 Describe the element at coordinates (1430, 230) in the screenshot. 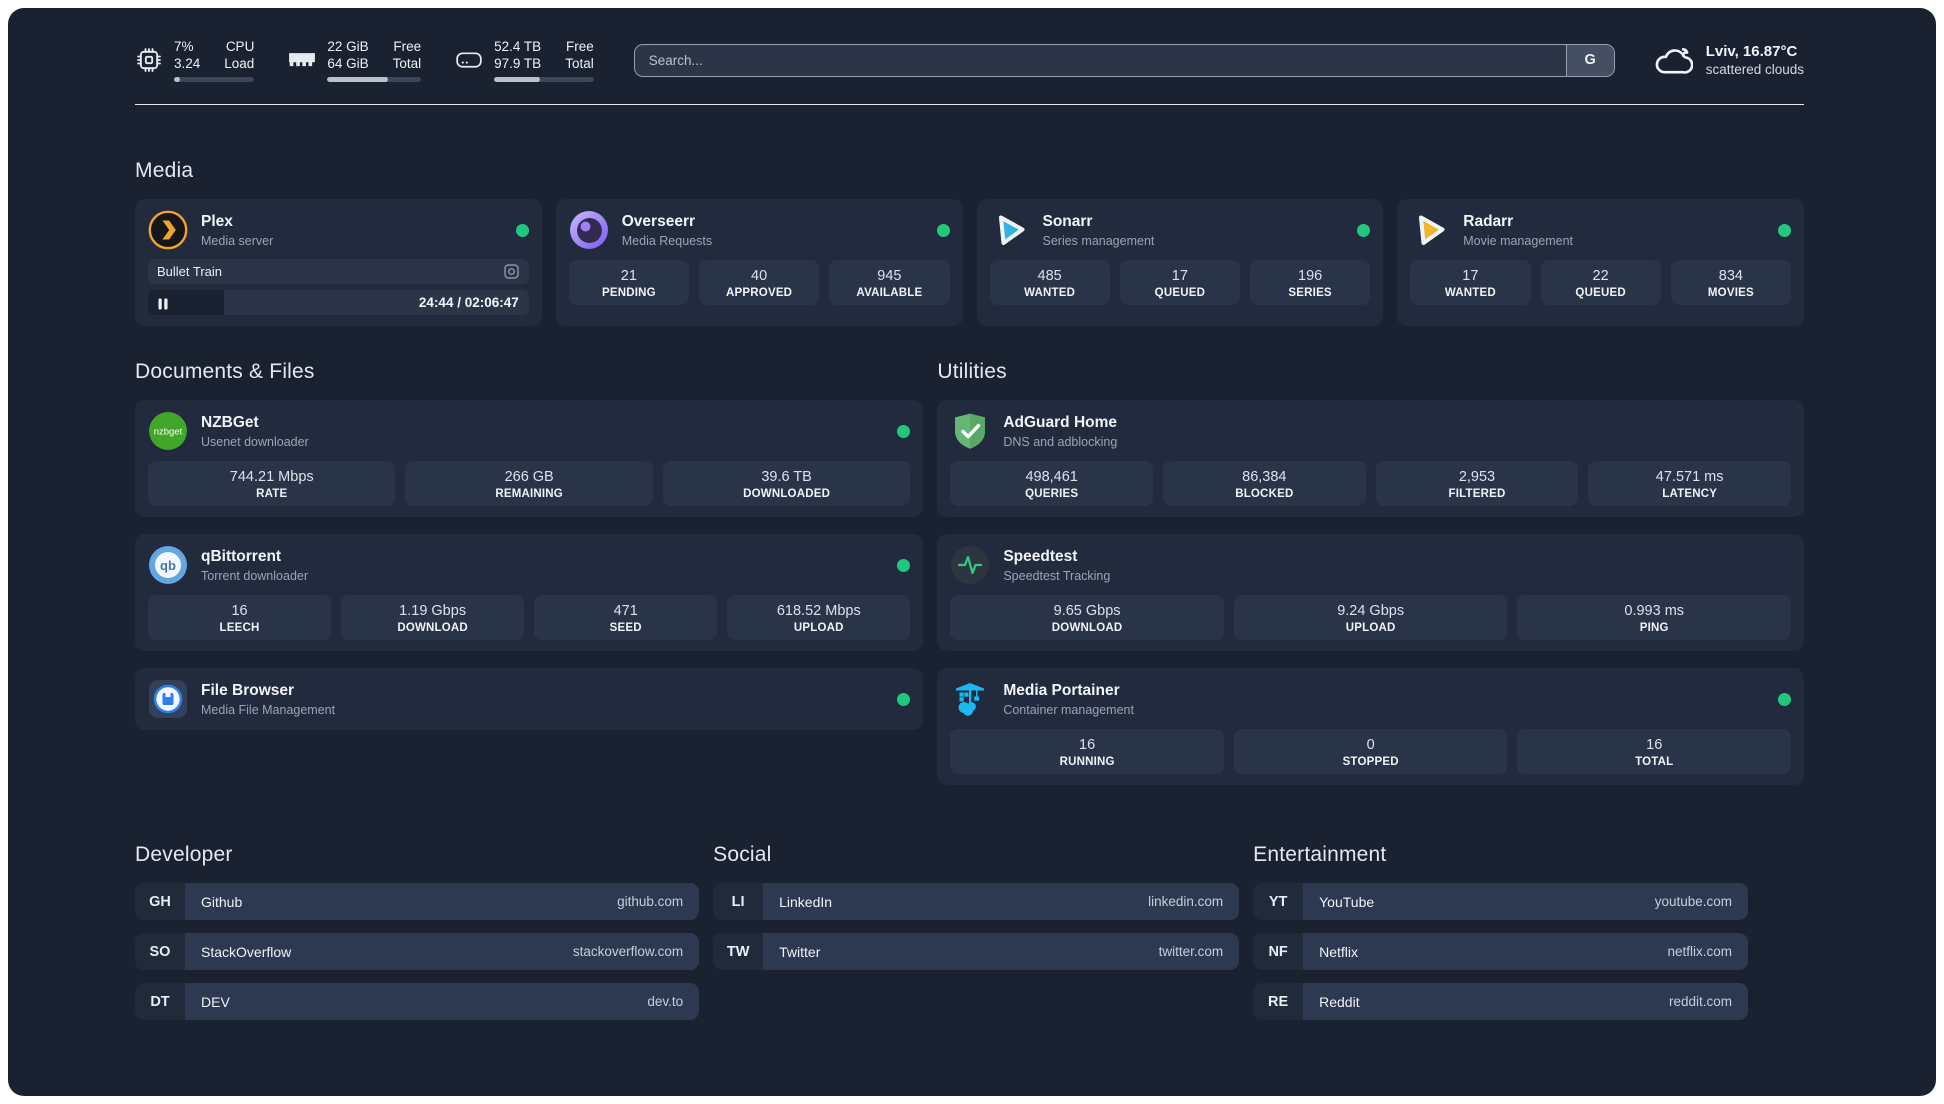

I see `radarr-icon` at that location.